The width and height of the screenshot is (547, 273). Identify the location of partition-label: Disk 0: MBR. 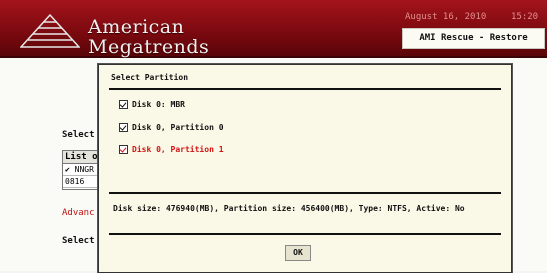
(158, 104).